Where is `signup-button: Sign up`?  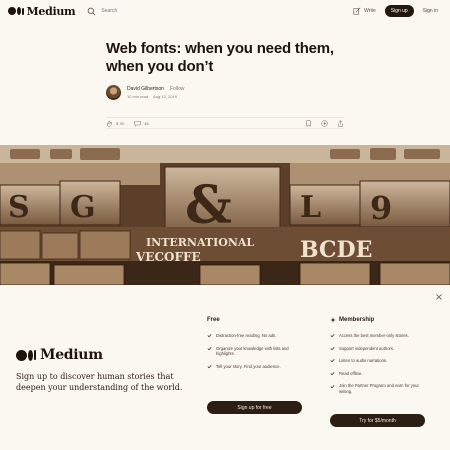 signup-button: Sign up is located at coordinates (399, 11).